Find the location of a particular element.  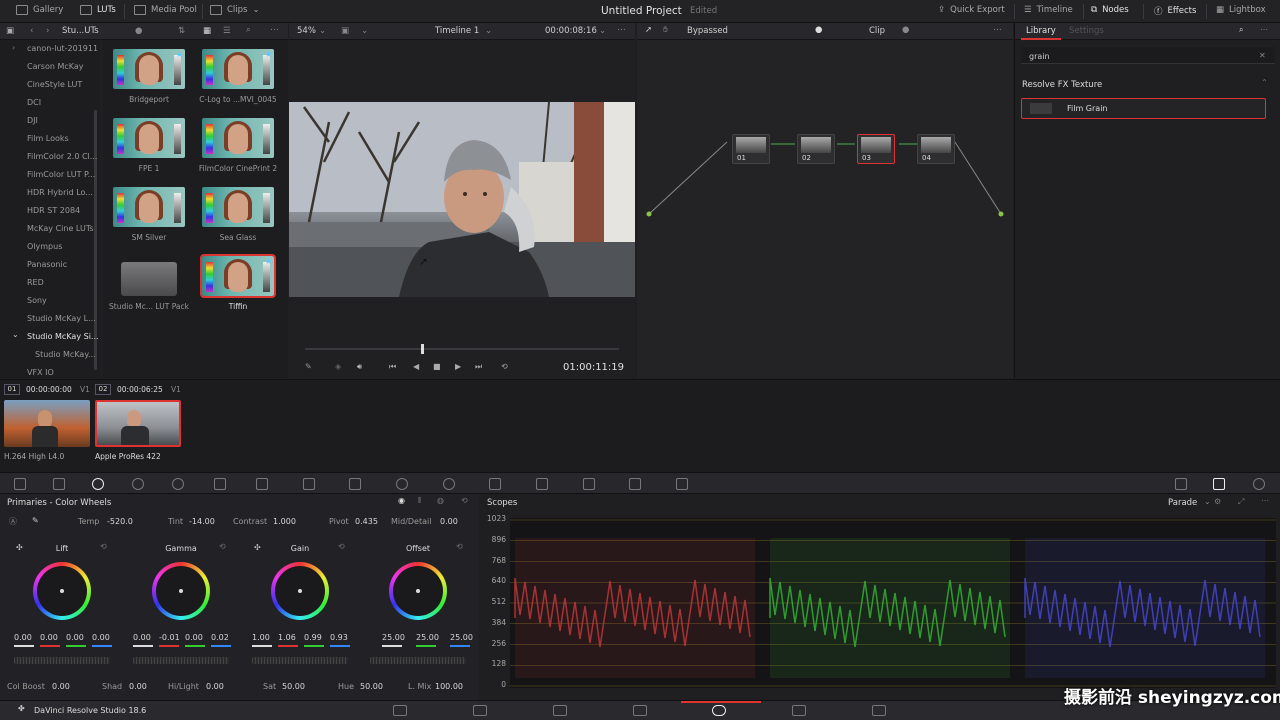

hdr-wheels-icon is located at coordinates (138, 484).